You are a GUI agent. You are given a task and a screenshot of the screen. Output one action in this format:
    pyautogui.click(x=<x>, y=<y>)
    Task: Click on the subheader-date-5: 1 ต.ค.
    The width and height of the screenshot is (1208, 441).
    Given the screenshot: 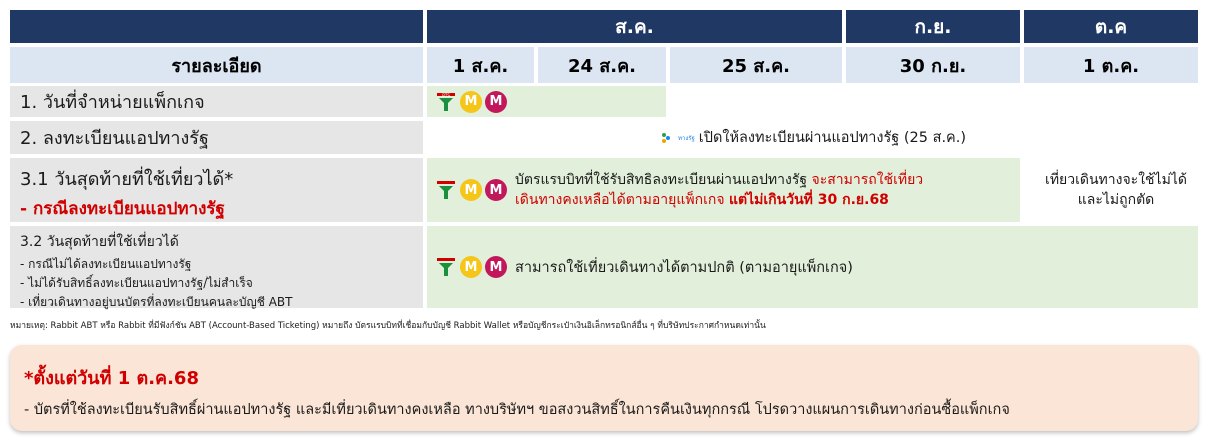 What is the action you would take?
    pyautogui.click(x=1111, y=65)
    